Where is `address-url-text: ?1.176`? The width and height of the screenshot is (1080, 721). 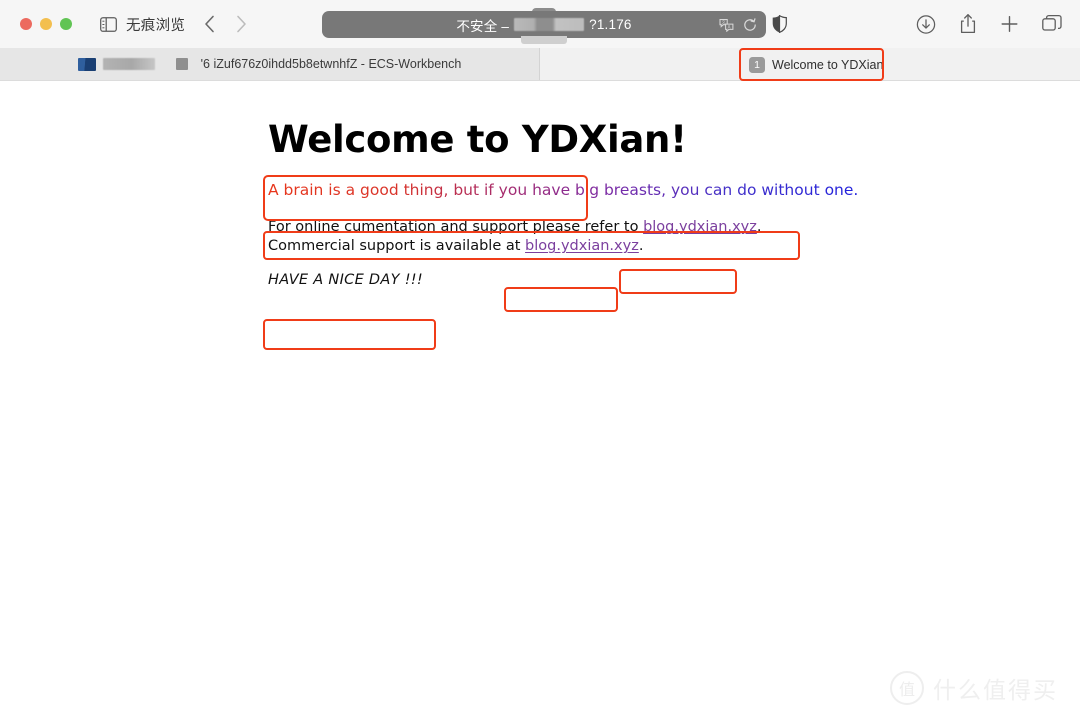
address-url-text: ?1.176 is located at coordinates (610, 24).